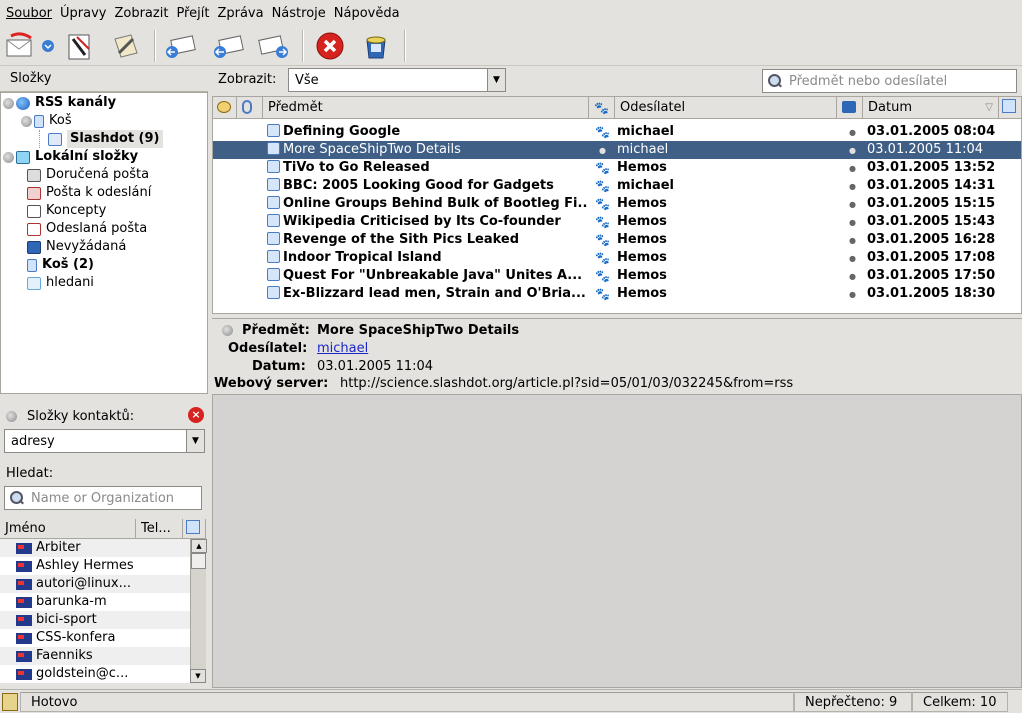  What do you see at coordinates (95, 566) in the screenshot?
I see `contact-item: Ashley Hermes` at bounding box center [95, 566].